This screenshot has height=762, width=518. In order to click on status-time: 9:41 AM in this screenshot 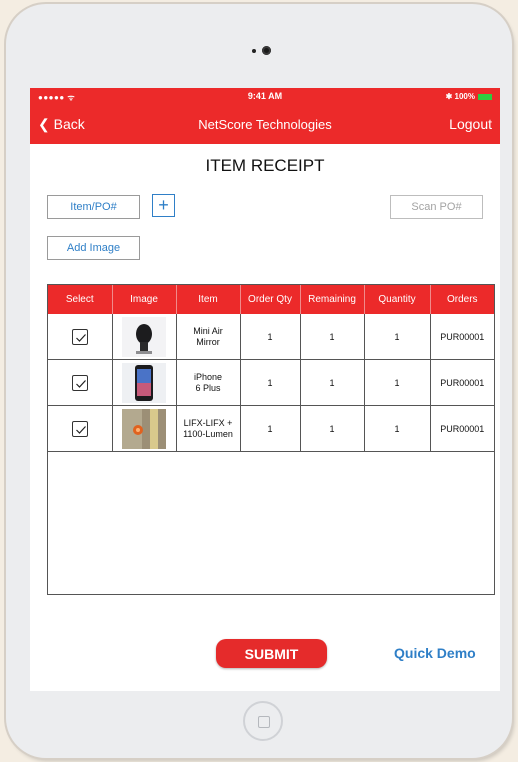, I will do `click(265, 96)`.